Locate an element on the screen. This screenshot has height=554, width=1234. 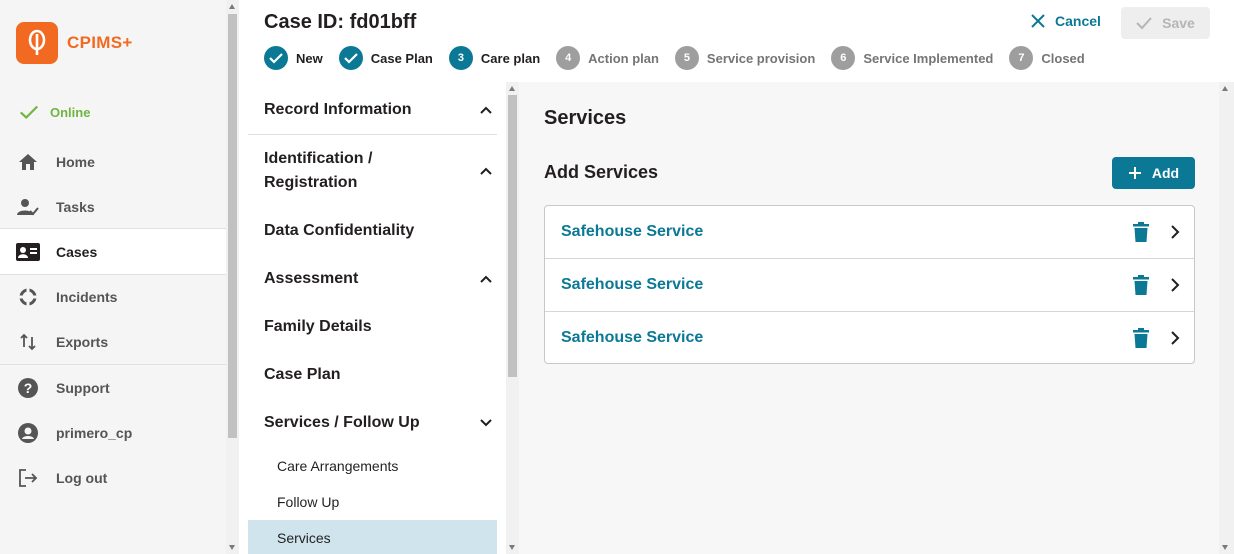
nav-item-account: primero_cp is located at coordinates (113, 432).